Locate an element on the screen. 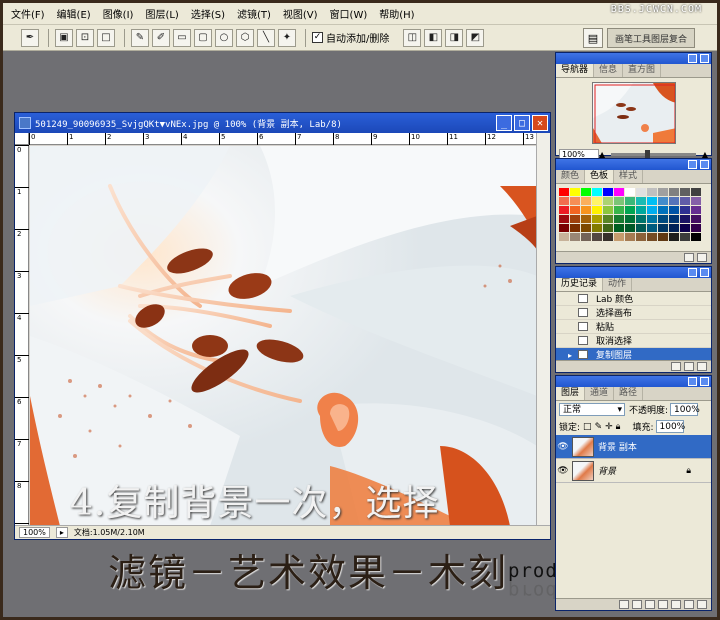 The height and width of the screenshot is (620, 720). new-document-from-state-icon is located at coordinates (676, 366).